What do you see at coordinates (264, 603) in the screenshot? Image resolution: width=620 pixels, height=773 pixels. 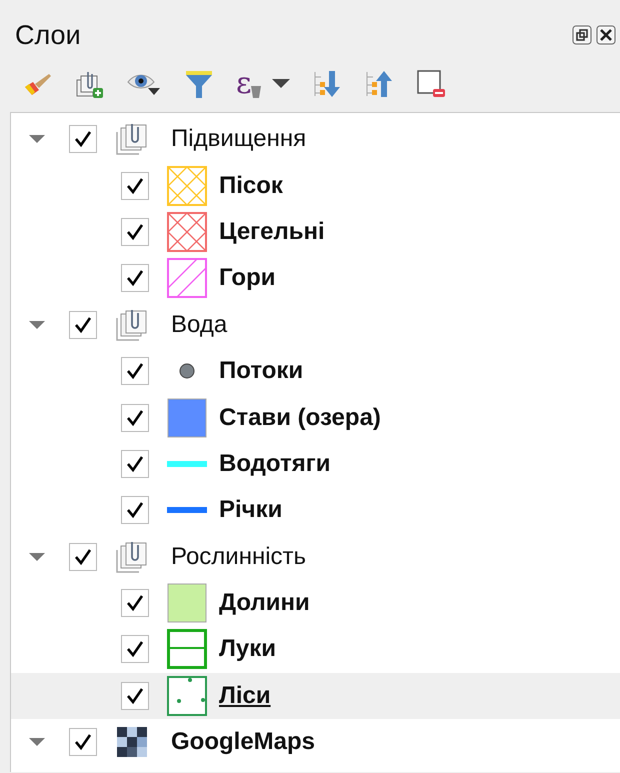 I see `layer-name: Долини` at bounding box center [264, 603].